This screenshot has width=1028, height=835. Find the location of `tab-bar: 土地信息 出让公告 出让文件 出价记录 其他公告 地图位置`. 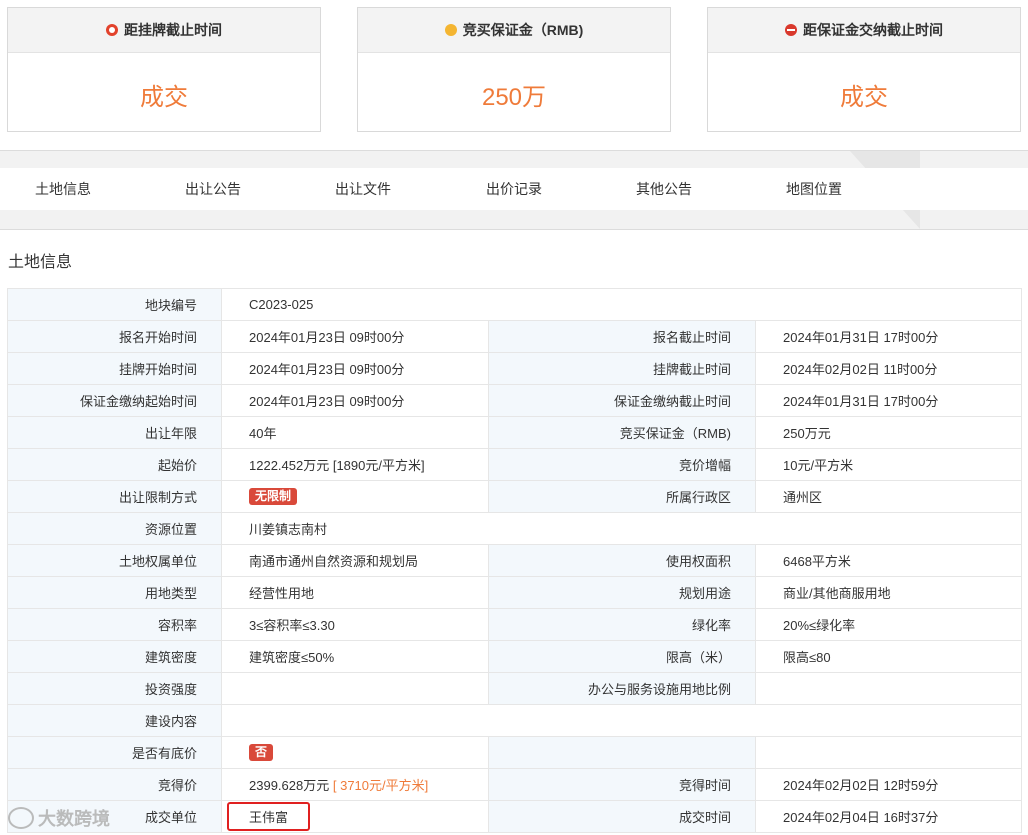

tab-bar: 土地信息 出让公告 出让文件 出价记录 其他公告 地图位置 is located at coordinates (514, 190).